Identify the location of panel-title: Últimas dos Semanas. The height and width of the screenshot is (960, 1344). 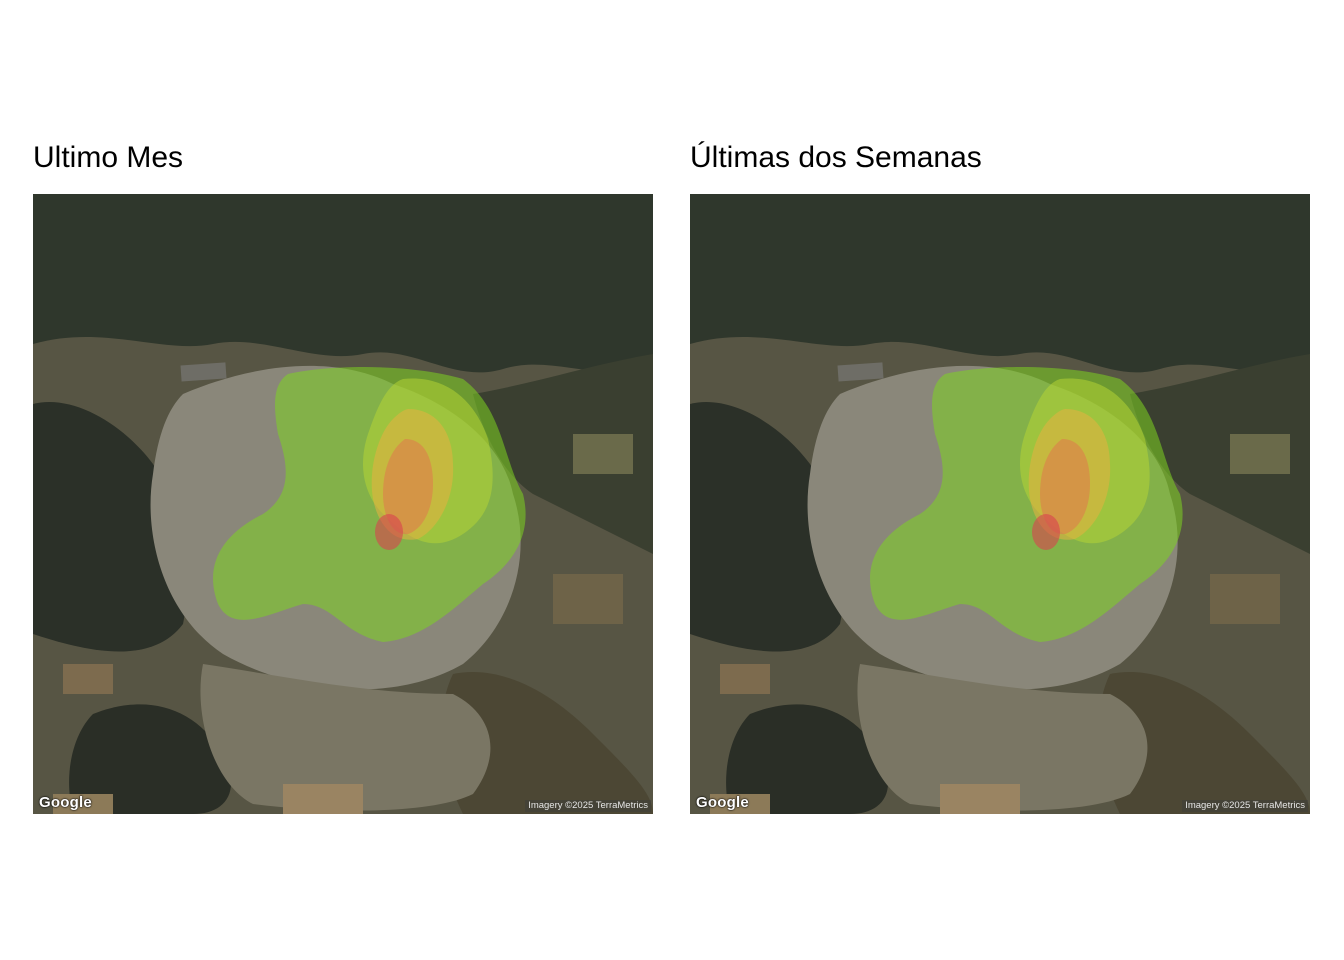
(836, 157).